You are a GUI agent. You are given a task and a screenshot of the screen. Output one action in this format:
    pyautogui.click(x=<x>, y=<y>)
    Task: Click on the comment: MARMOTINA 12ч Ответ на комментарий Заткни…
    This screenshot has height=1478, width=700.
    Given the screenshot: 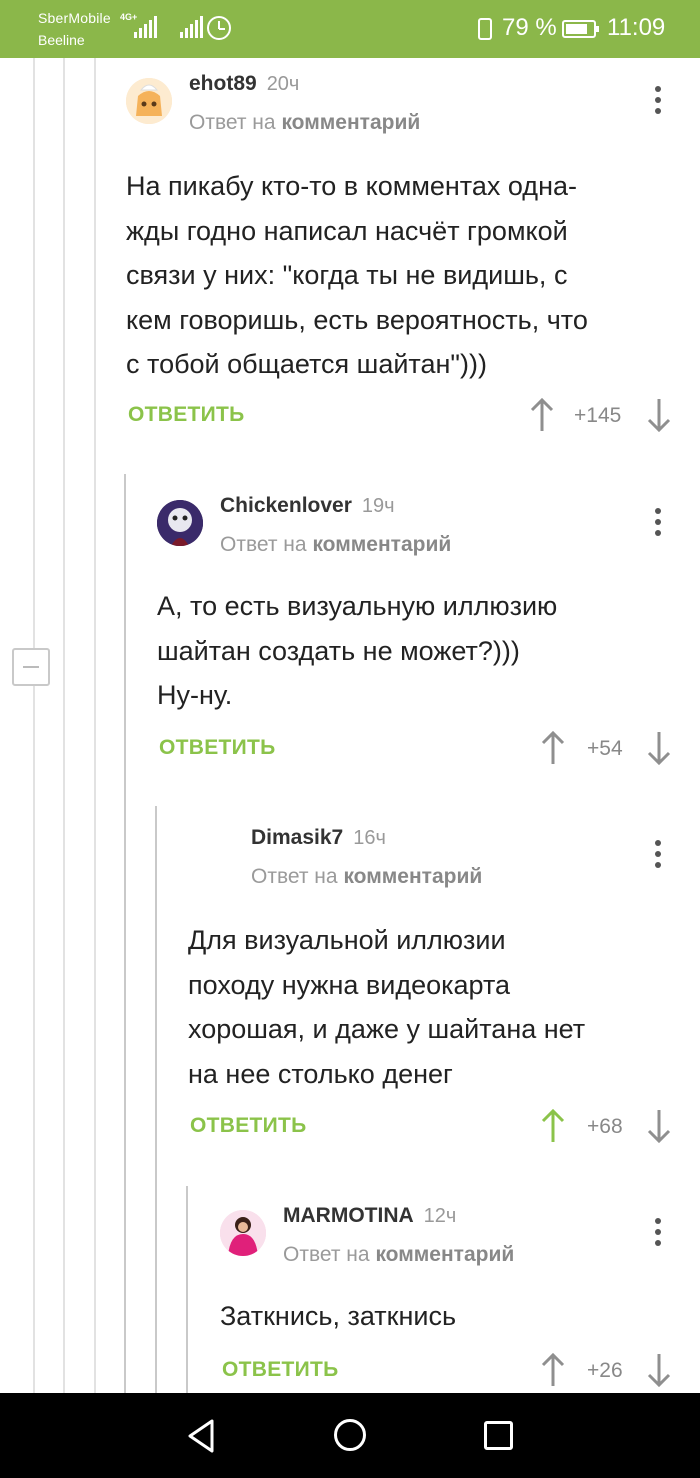 What is the action you would take?
    pyautogui.click(x=455, y=1298)
    